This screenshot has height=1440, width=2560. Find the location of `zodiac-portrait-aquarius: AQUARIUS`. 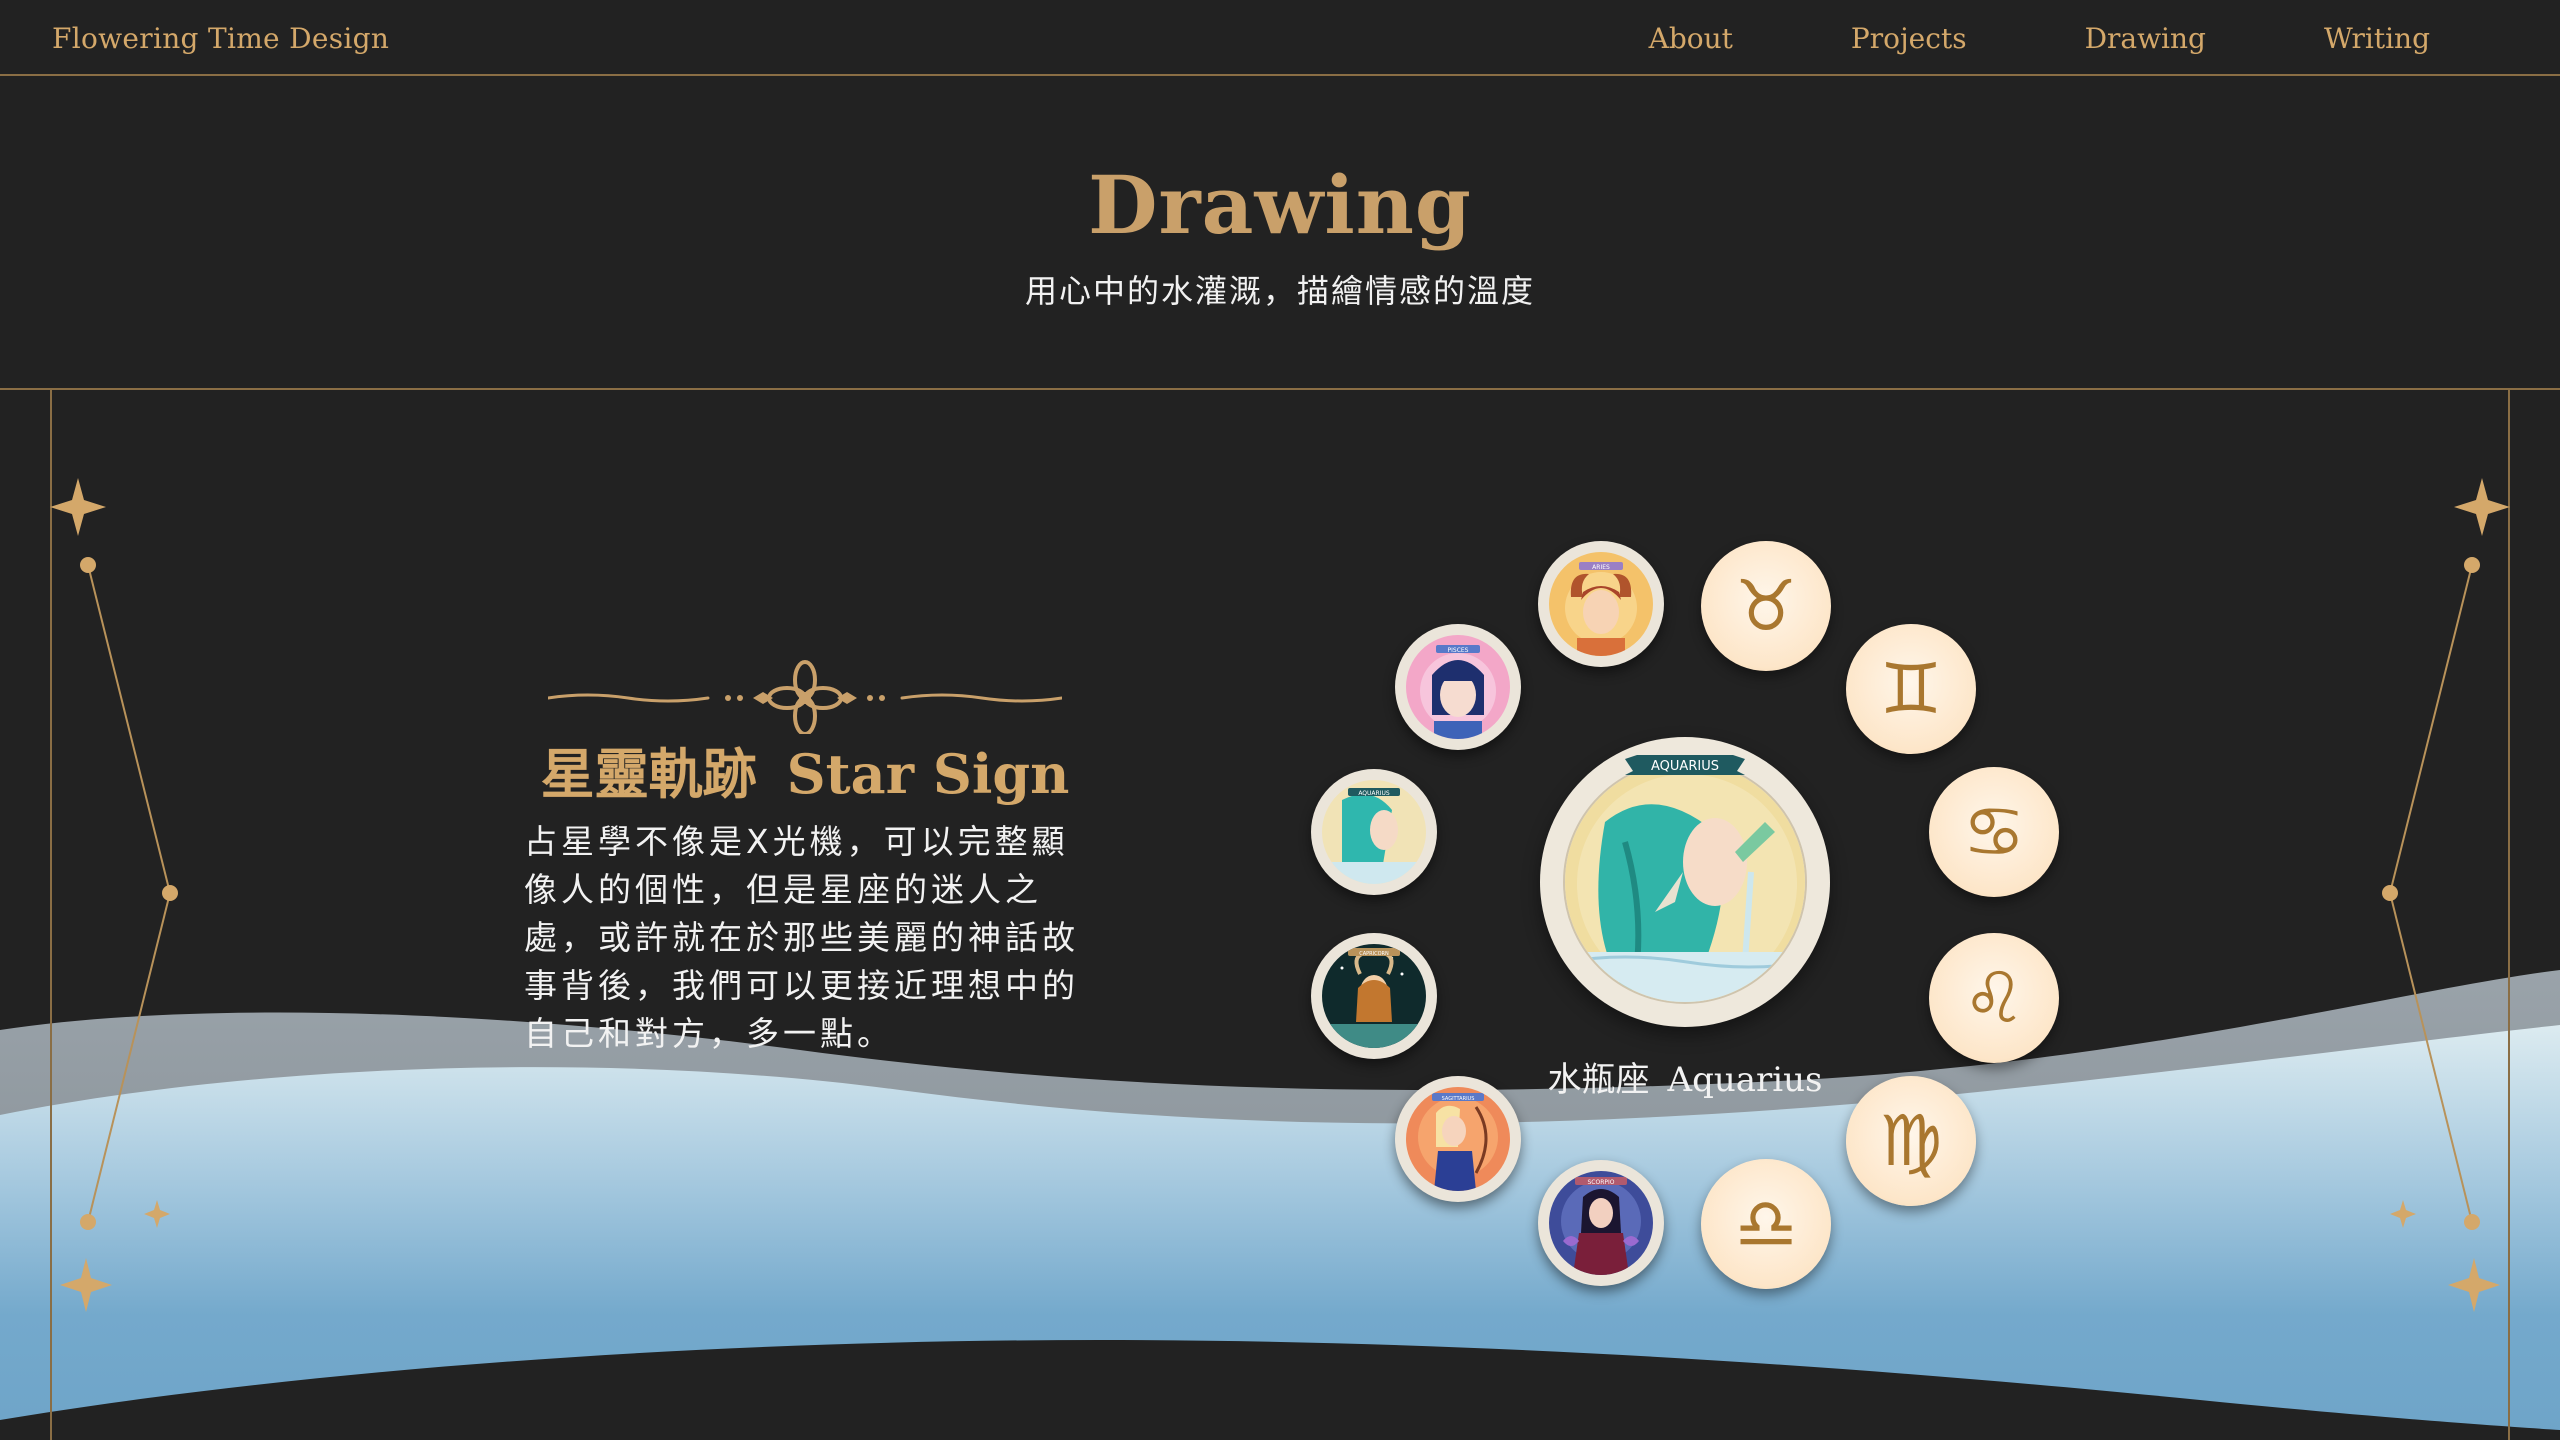

zodiac-portrait-aquarius: AQUARIUS is located at coordinates (1374, 832).